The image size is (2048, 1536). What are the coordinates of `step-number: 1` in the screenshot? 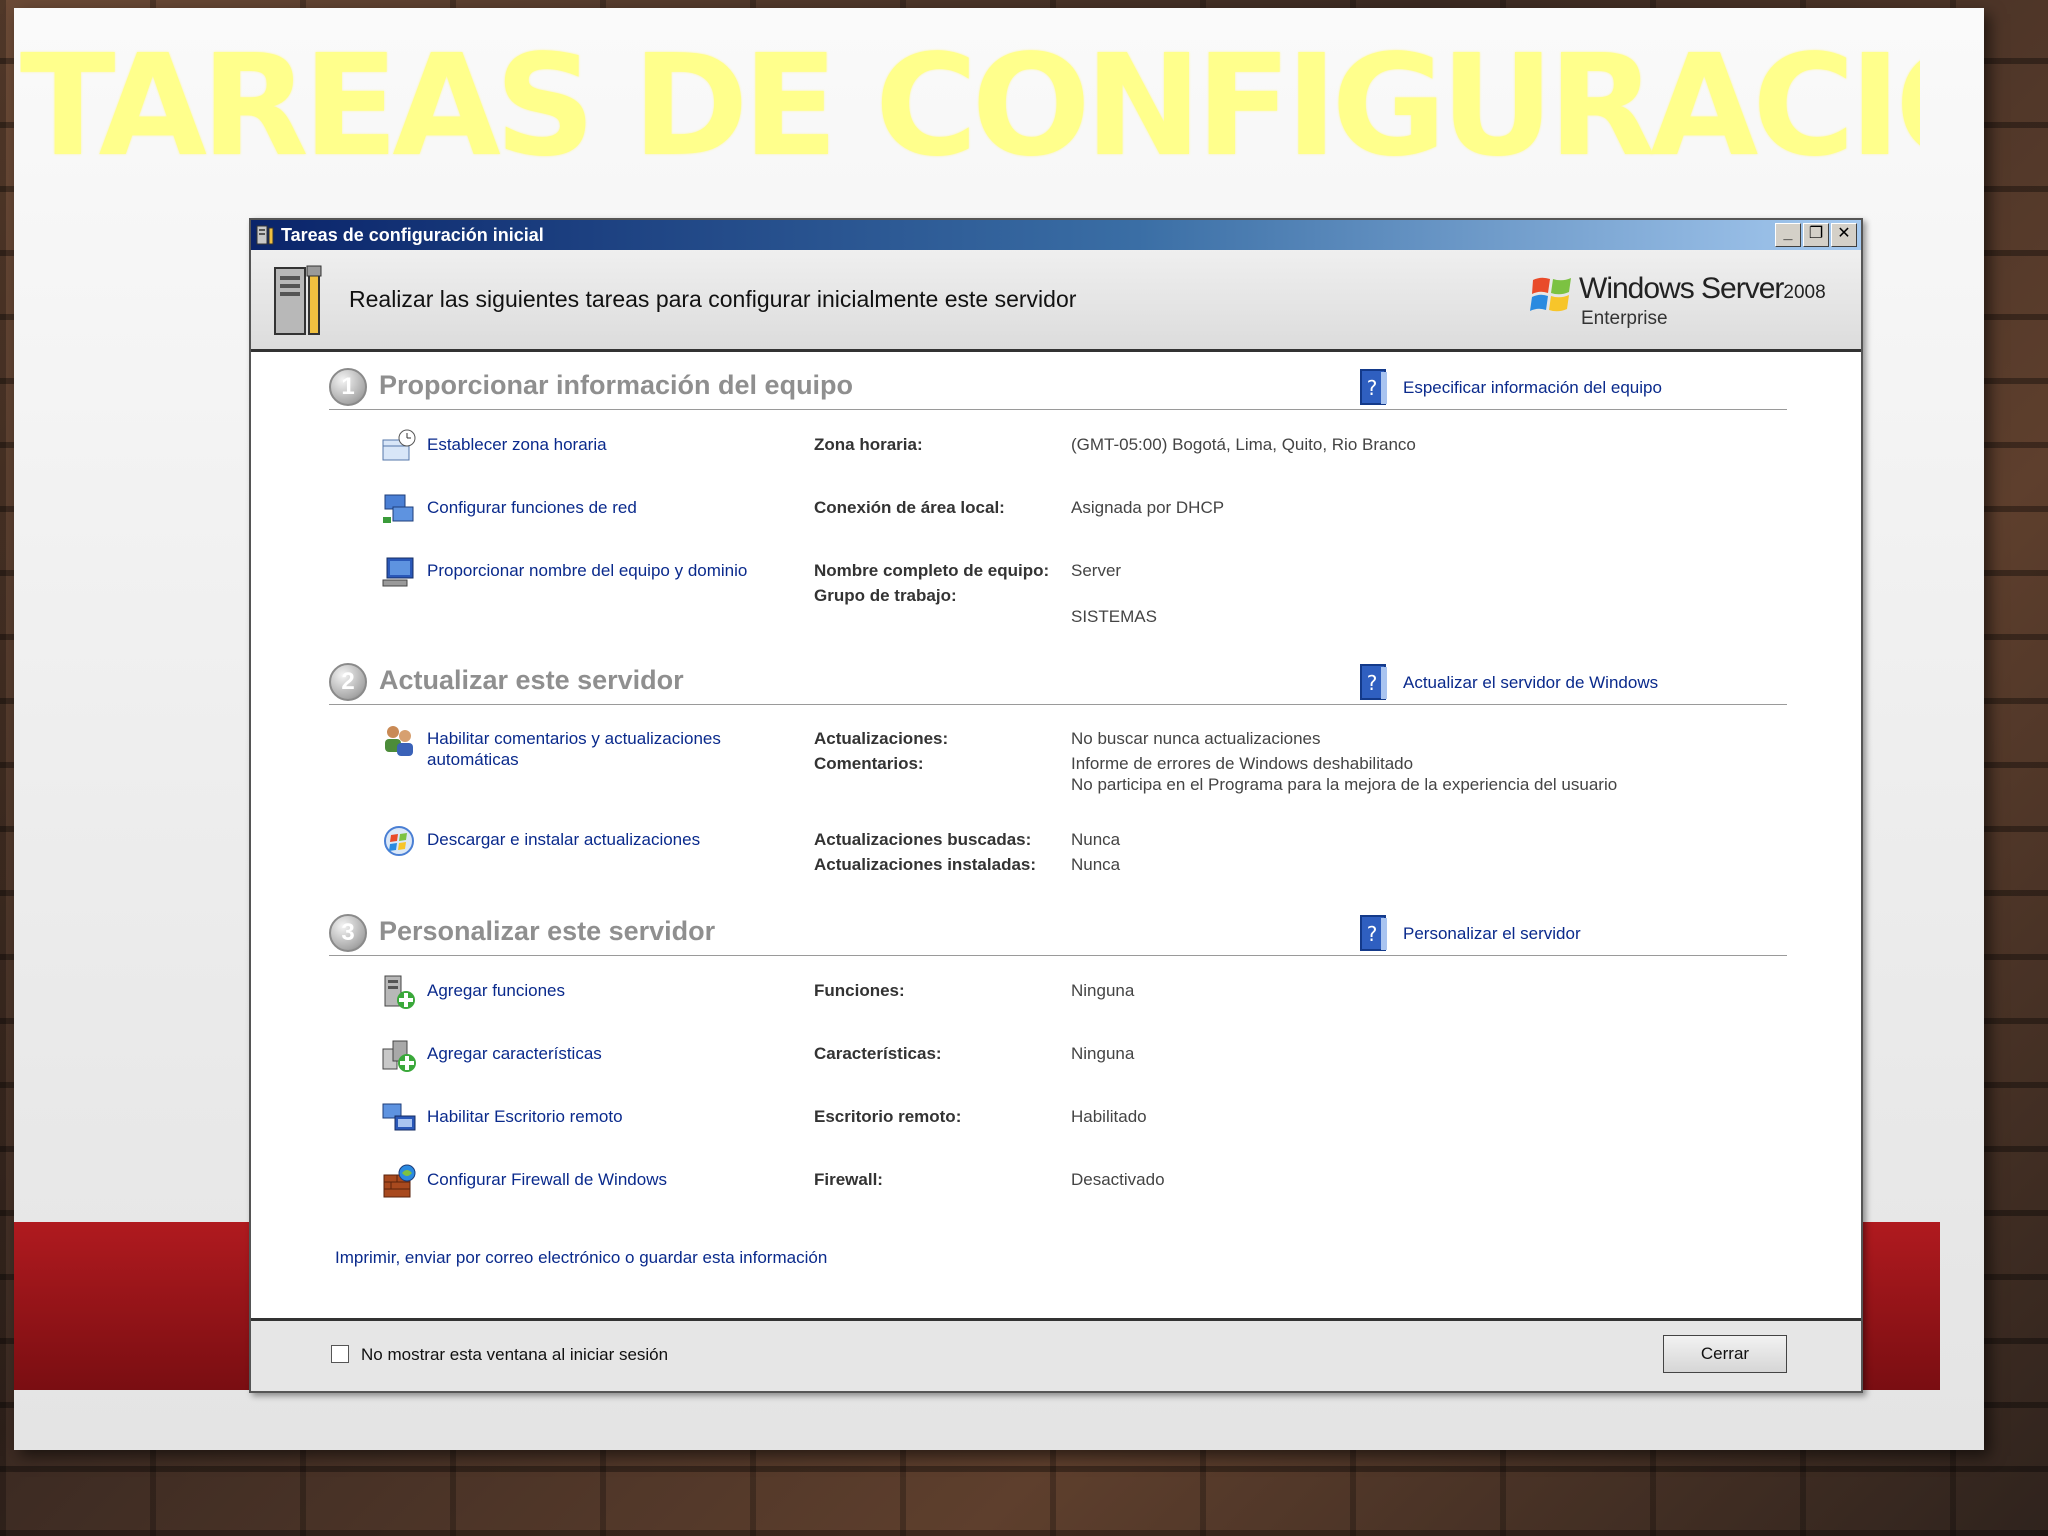 It's located at (348, 387).